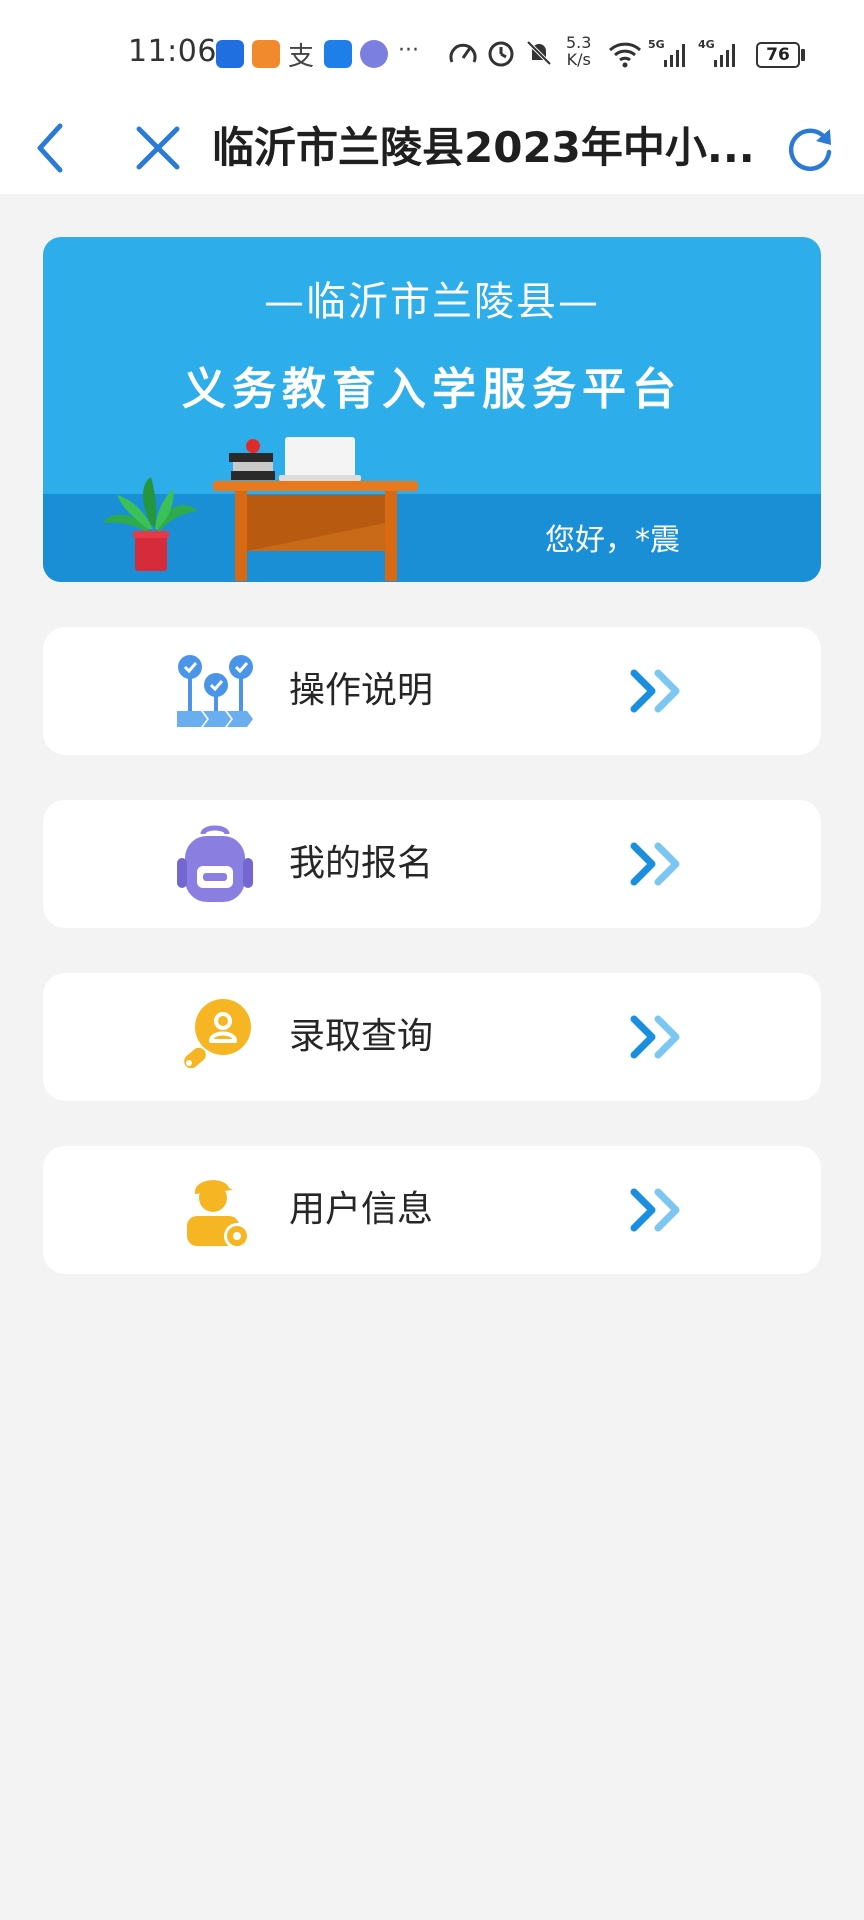 This screenshot has height=1920, width=864. Describe the element at coordinates (315, 531) in the screenshot. I see `desk-icon` at that location.